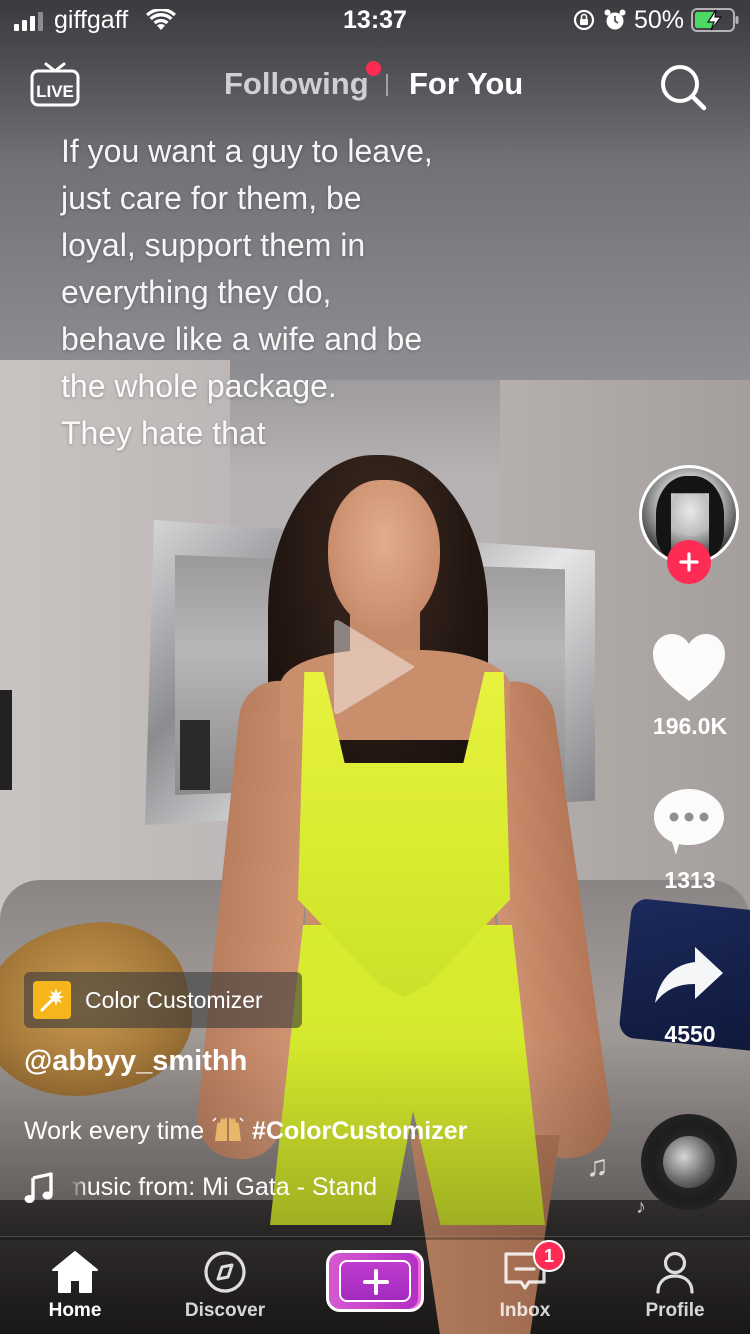 The width and height of the screenshot is (750, 1334). I want to click on music-disc, so click(689, 1162).